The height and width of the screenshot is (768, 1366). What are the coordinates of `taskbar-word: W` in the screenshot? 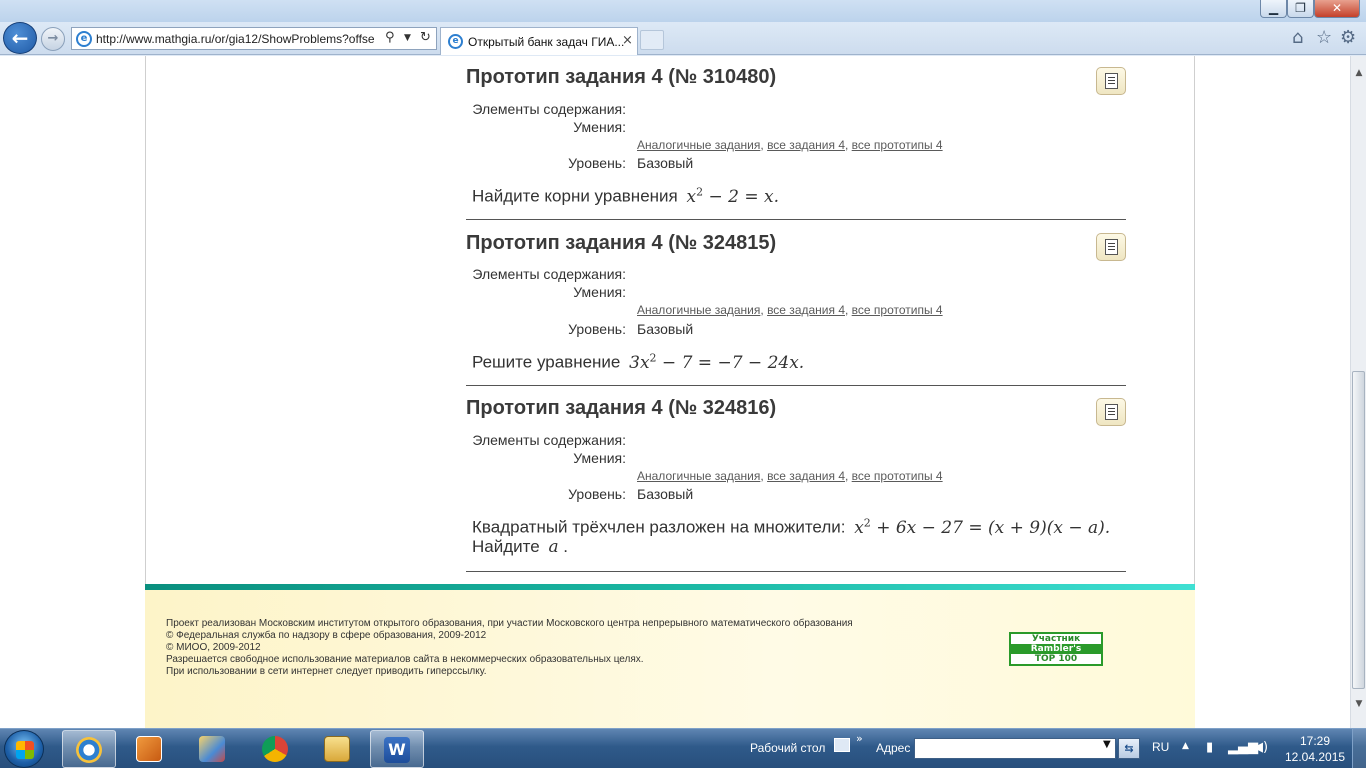 It's located at (397, 749).